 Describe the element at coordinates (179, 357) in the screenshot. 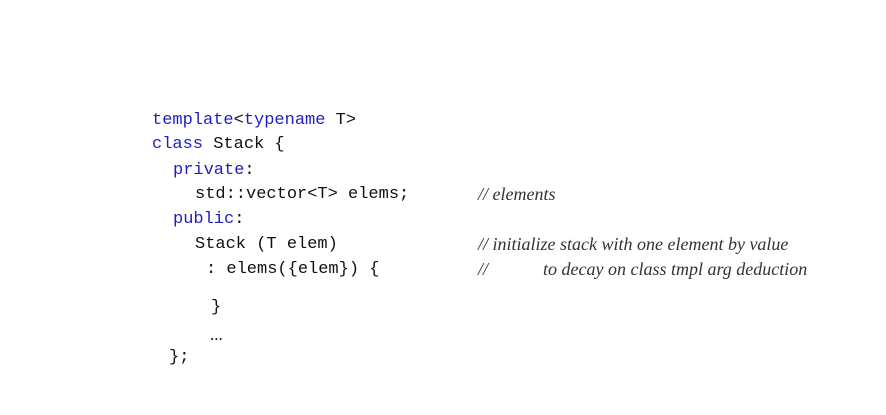

I see `code-line-class-end: };` at that location.